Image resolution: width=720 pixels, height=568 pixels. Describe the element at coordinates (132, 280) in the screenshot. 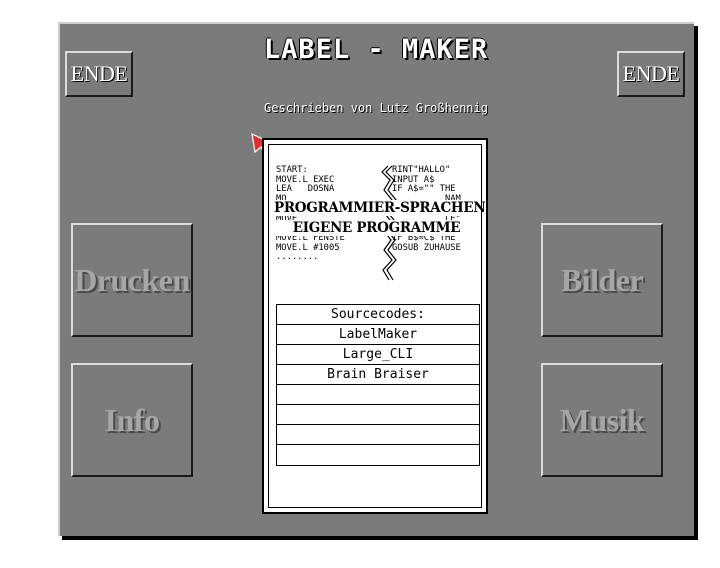

I see `drucken-button: Drucken` at that location.